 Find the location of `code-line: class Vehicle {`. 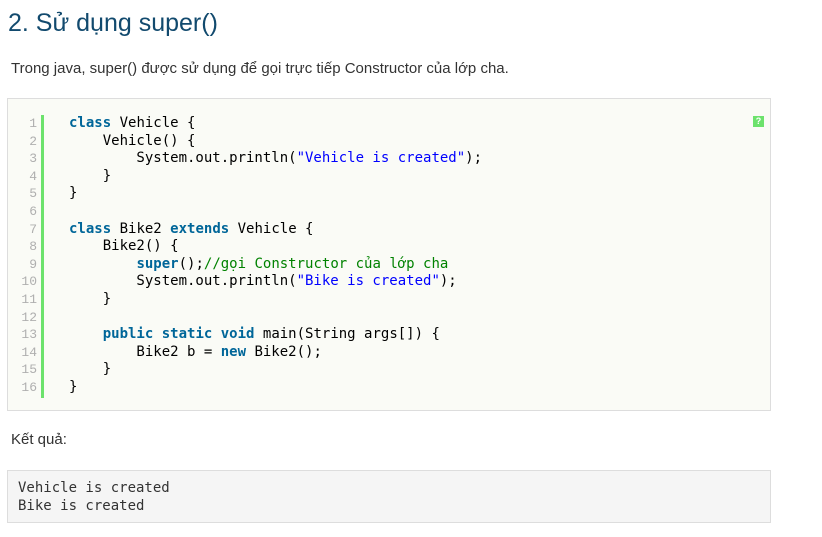

code-line: class Vehicle { is located at coordinates (275, 124).